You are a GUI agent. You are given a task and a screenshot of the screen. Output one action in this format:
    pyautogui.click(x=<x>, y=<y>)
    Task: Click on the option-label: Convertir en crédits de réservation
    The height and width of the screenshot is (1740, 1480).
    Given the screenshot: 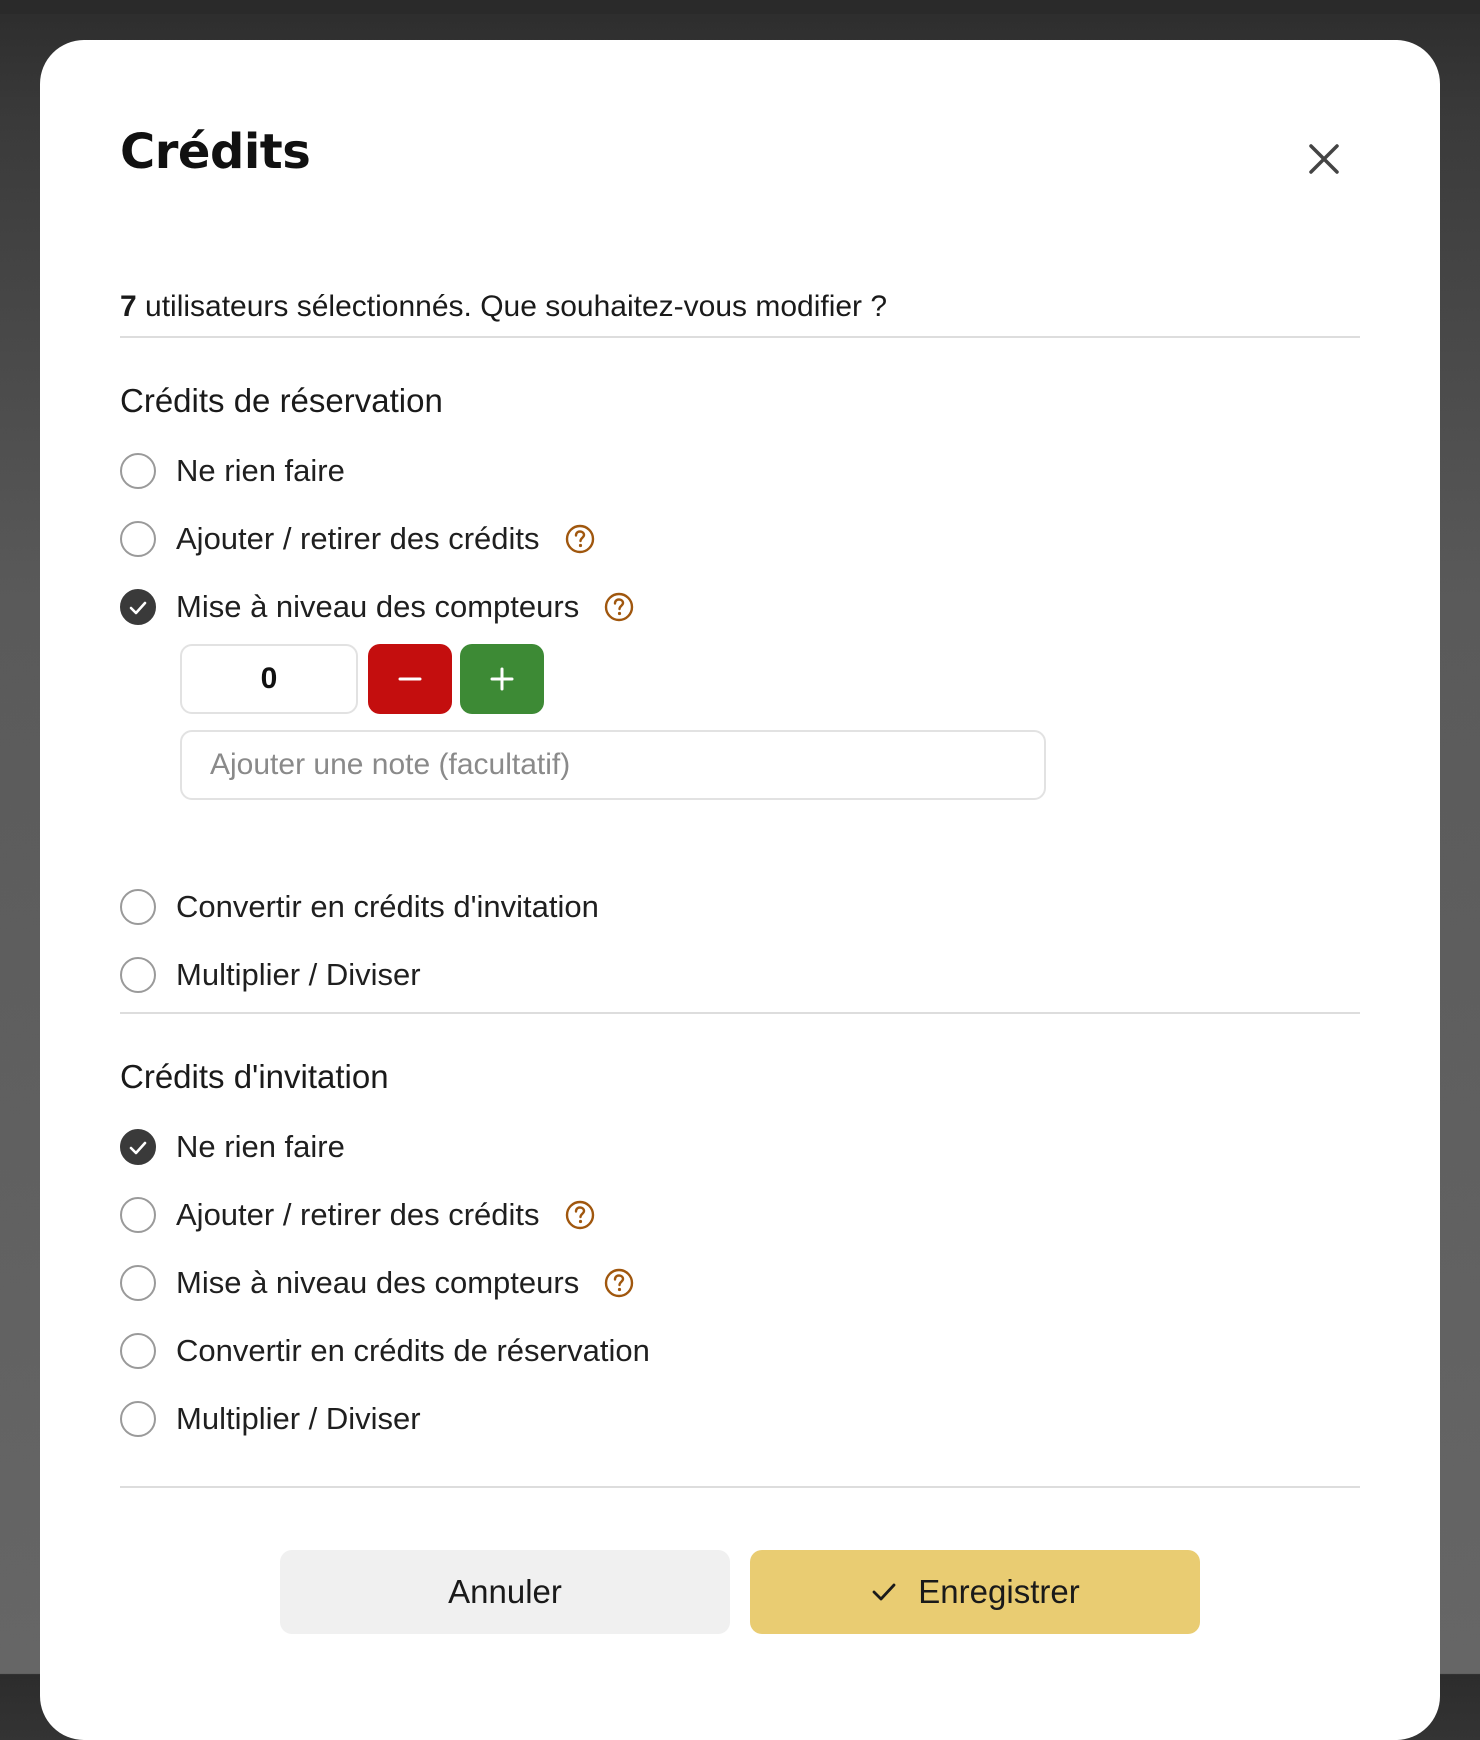 What is the action you would take?
    pyautogui.click(x=413, y=1350)
    